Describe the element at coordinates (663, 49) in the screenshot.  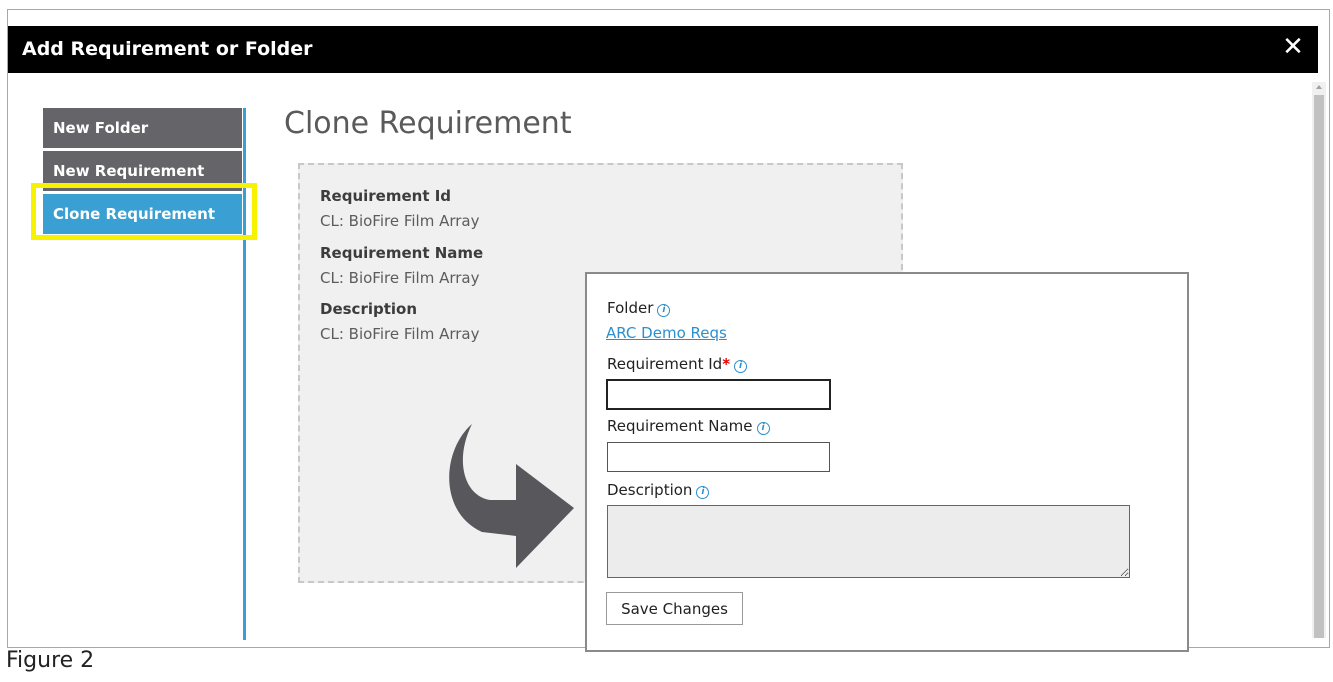
I see `dialog-titlebar: Add Requirement or Folder ✕` at that location.